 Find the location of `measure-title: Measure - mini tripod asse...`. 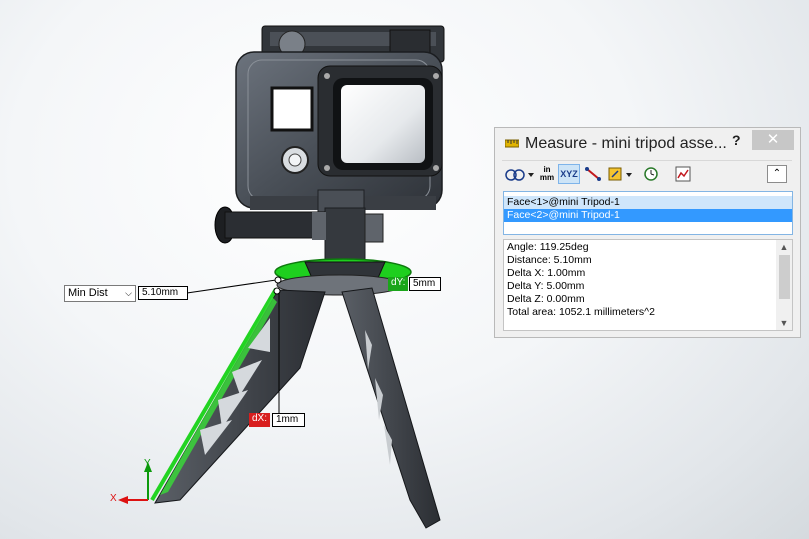

measure-title: Measure - mini tripod asse... is located at coordinates (626, 143).